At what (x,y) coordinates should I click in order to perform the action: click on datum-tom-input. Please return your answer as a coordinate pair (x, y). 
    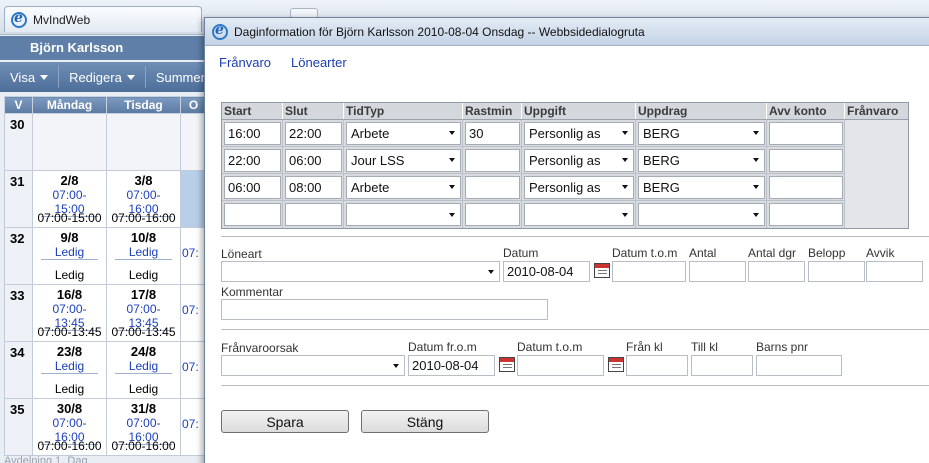
    Looking at the image, I should click on (649, 271).